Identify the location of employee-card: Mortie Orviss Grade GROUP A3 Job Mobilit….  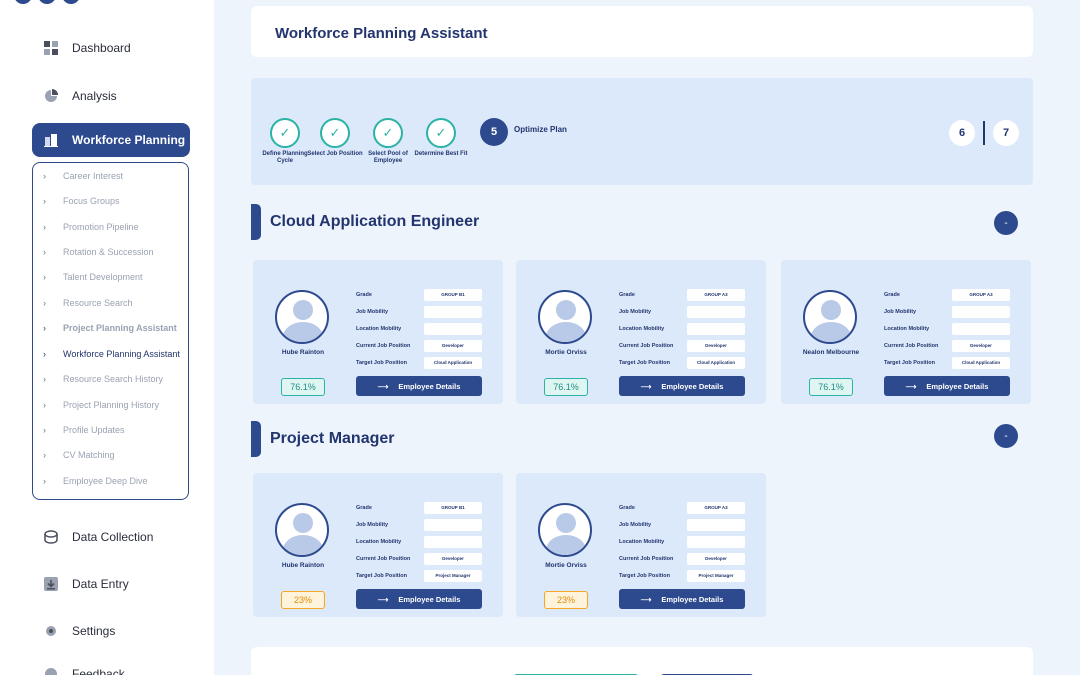
(641, 545).